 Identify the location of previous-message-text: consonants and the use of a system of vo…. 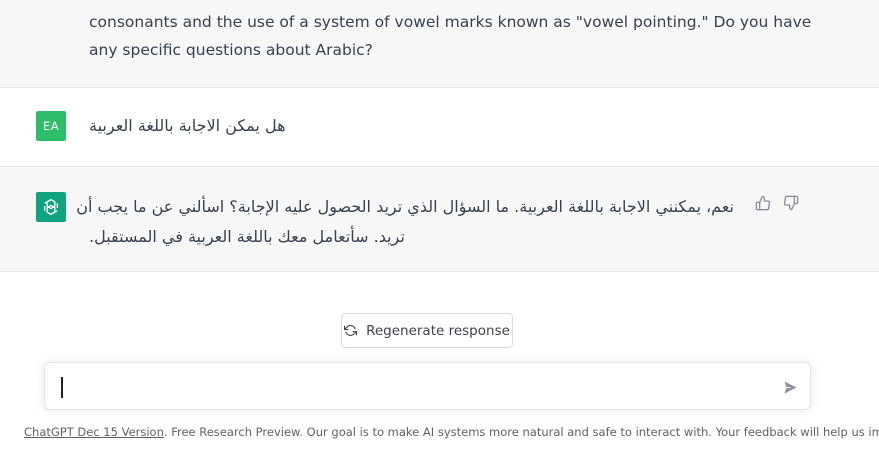
(450, 36).